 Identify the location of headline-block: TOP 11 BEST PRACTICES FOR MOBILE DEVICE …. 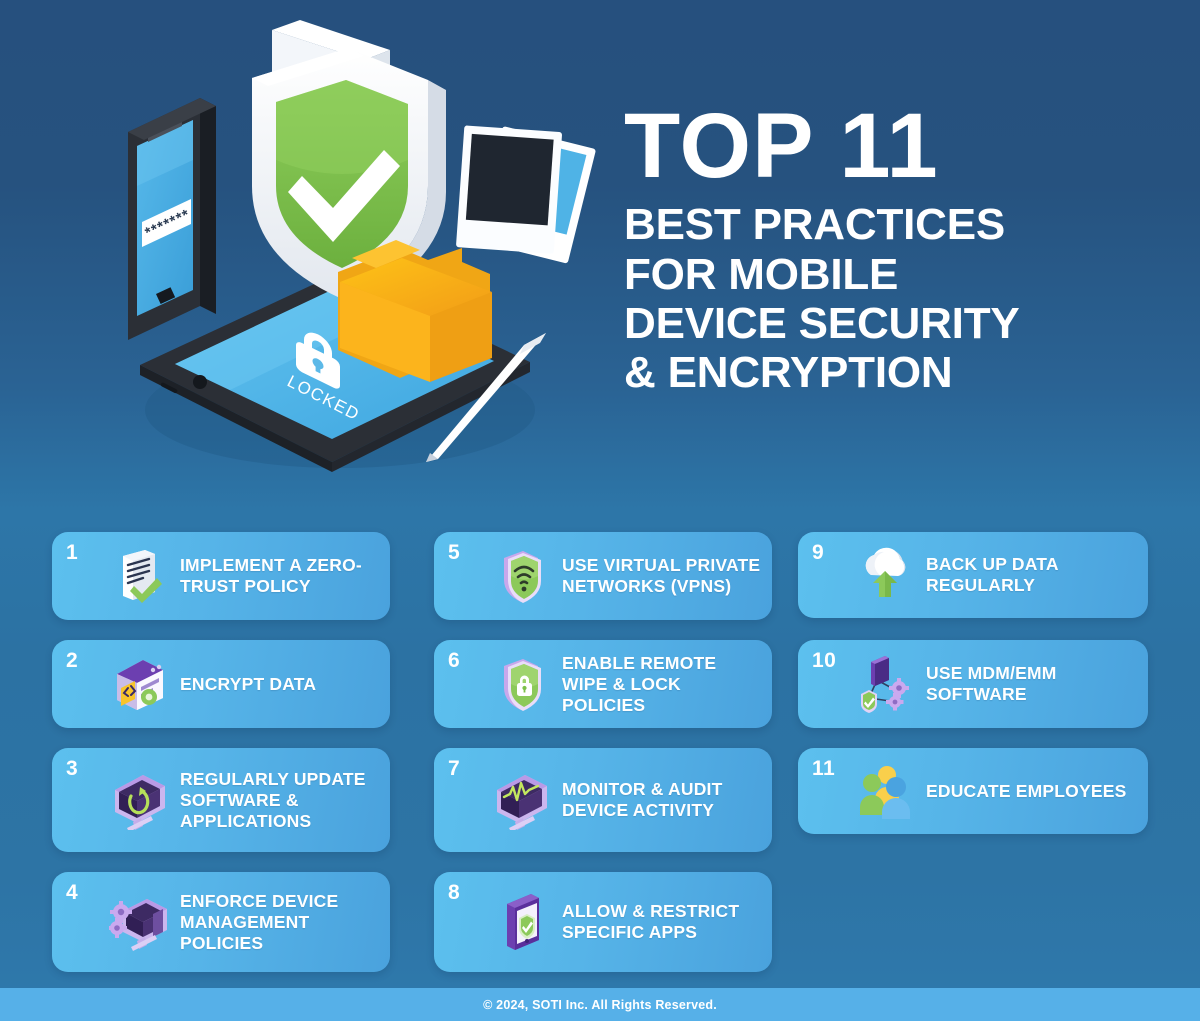
(874, 246).